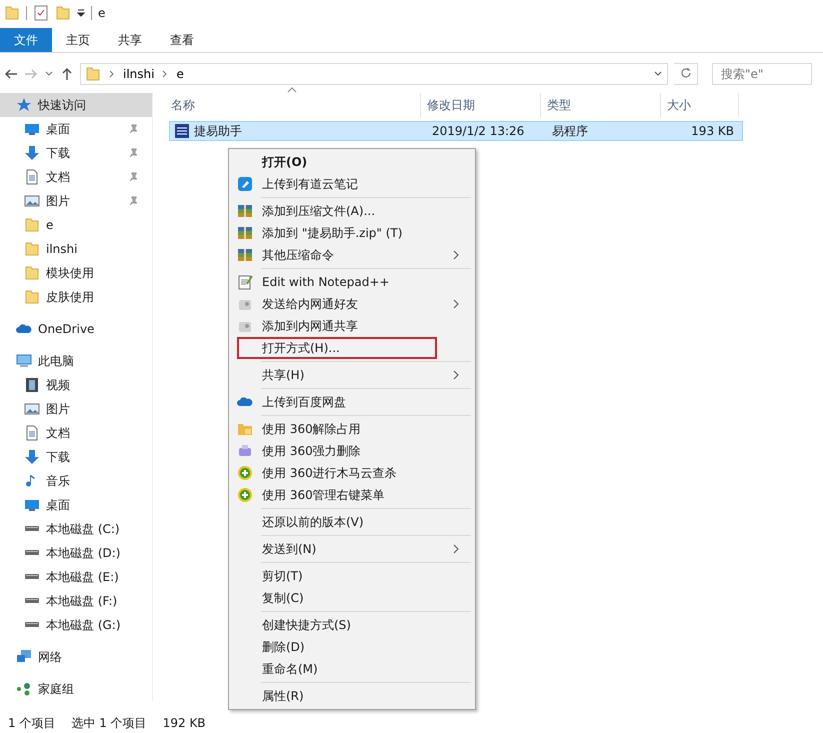  I want to click on menu-item: 创建快捷方式(S), so click(352, 625).